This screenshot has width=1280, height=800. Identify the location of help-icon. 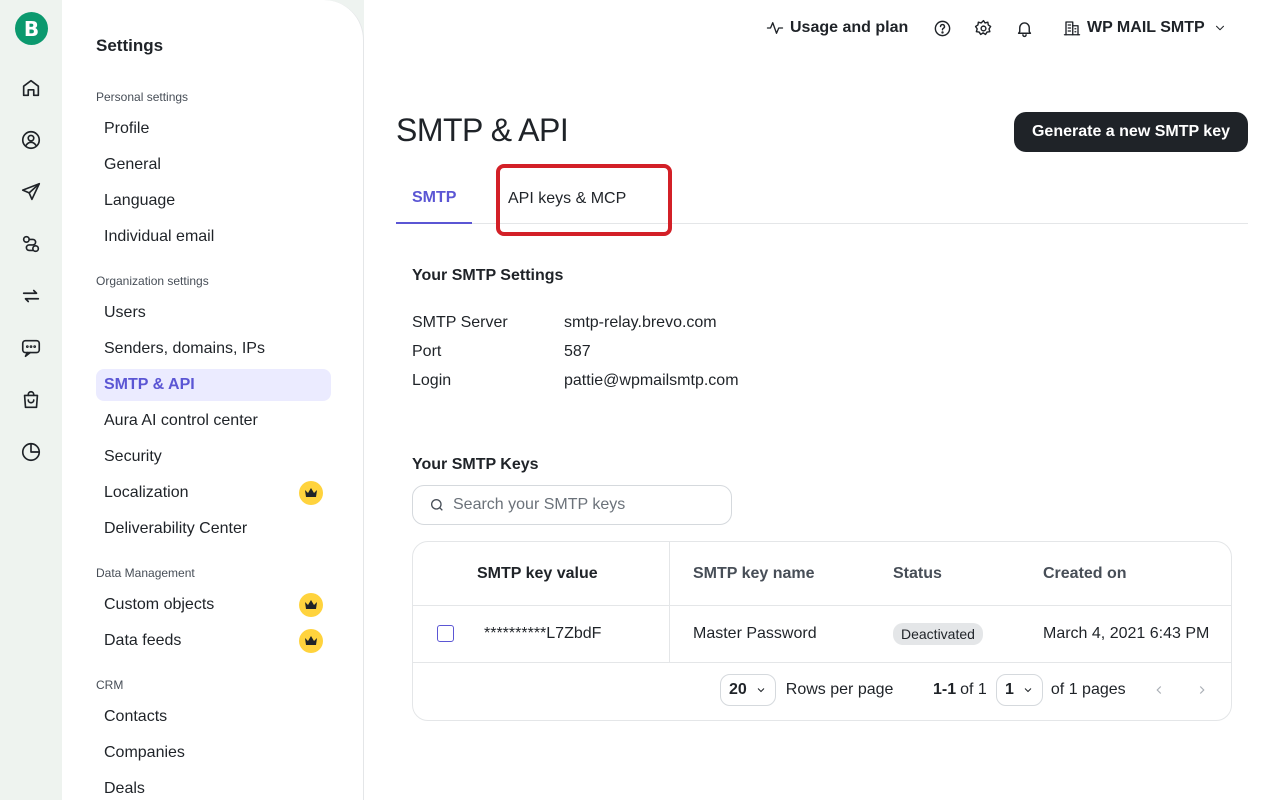
(942, 28).